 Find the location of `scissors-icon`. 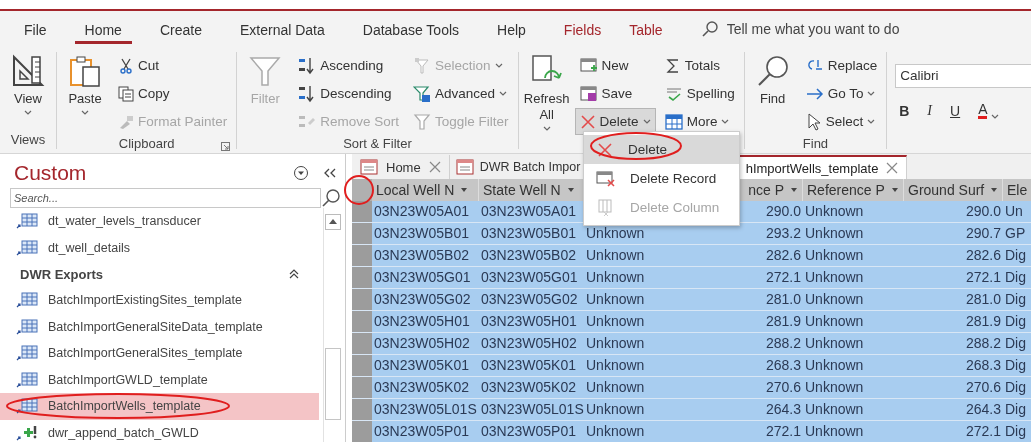

scissors-icon is located at coordinates (126, 65).